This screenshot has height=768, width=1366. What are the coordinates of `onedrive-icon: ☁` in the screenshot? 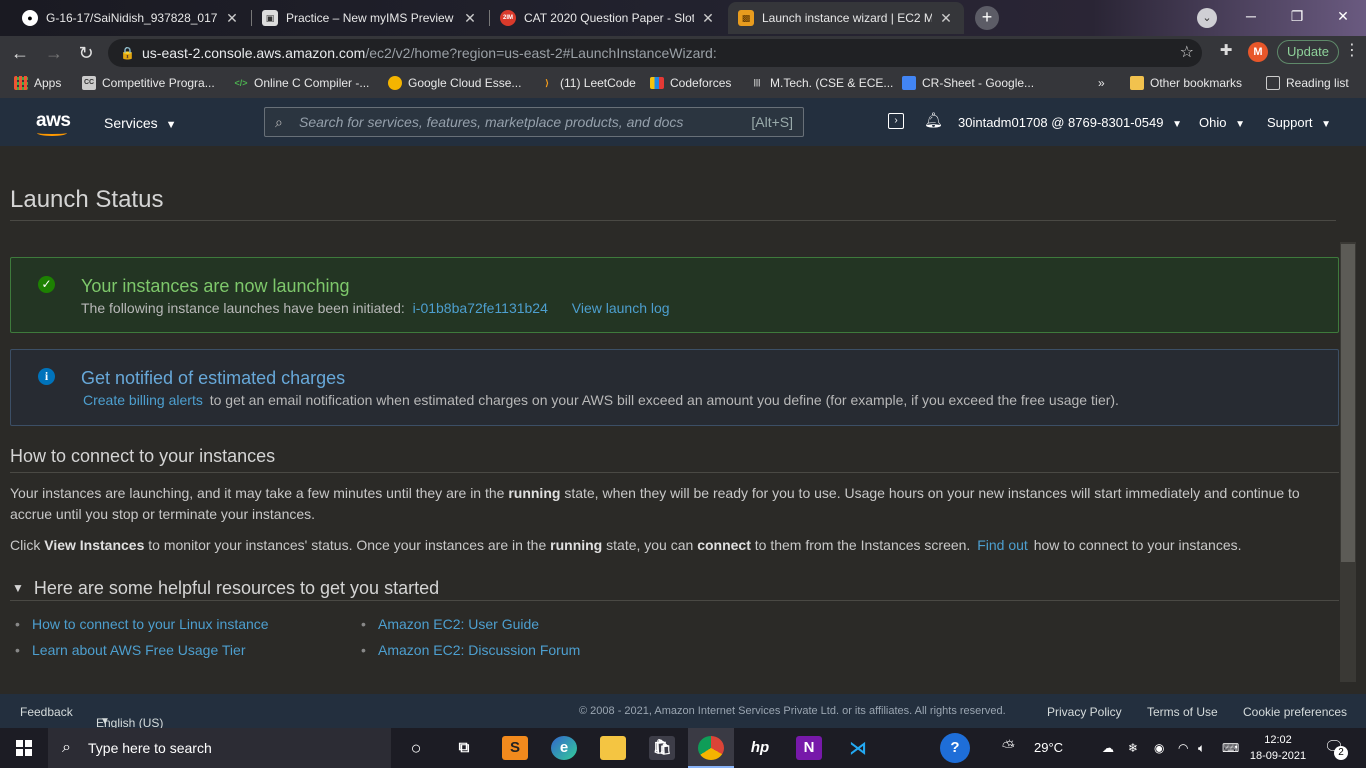 It's located at (1108, 748).